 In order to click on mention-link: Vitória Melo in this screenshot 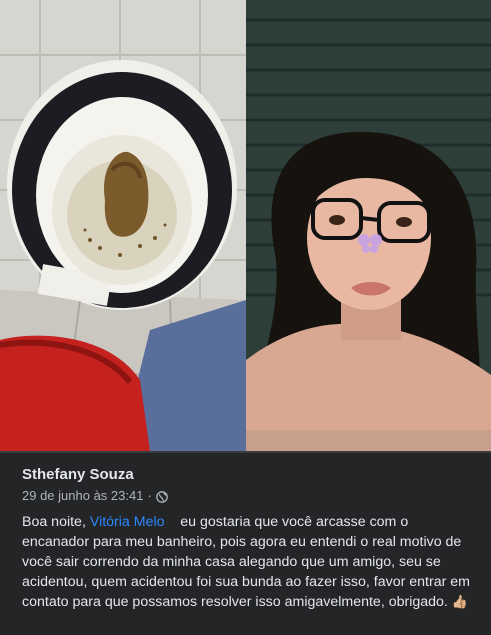, I will do `click(127, 522)`.